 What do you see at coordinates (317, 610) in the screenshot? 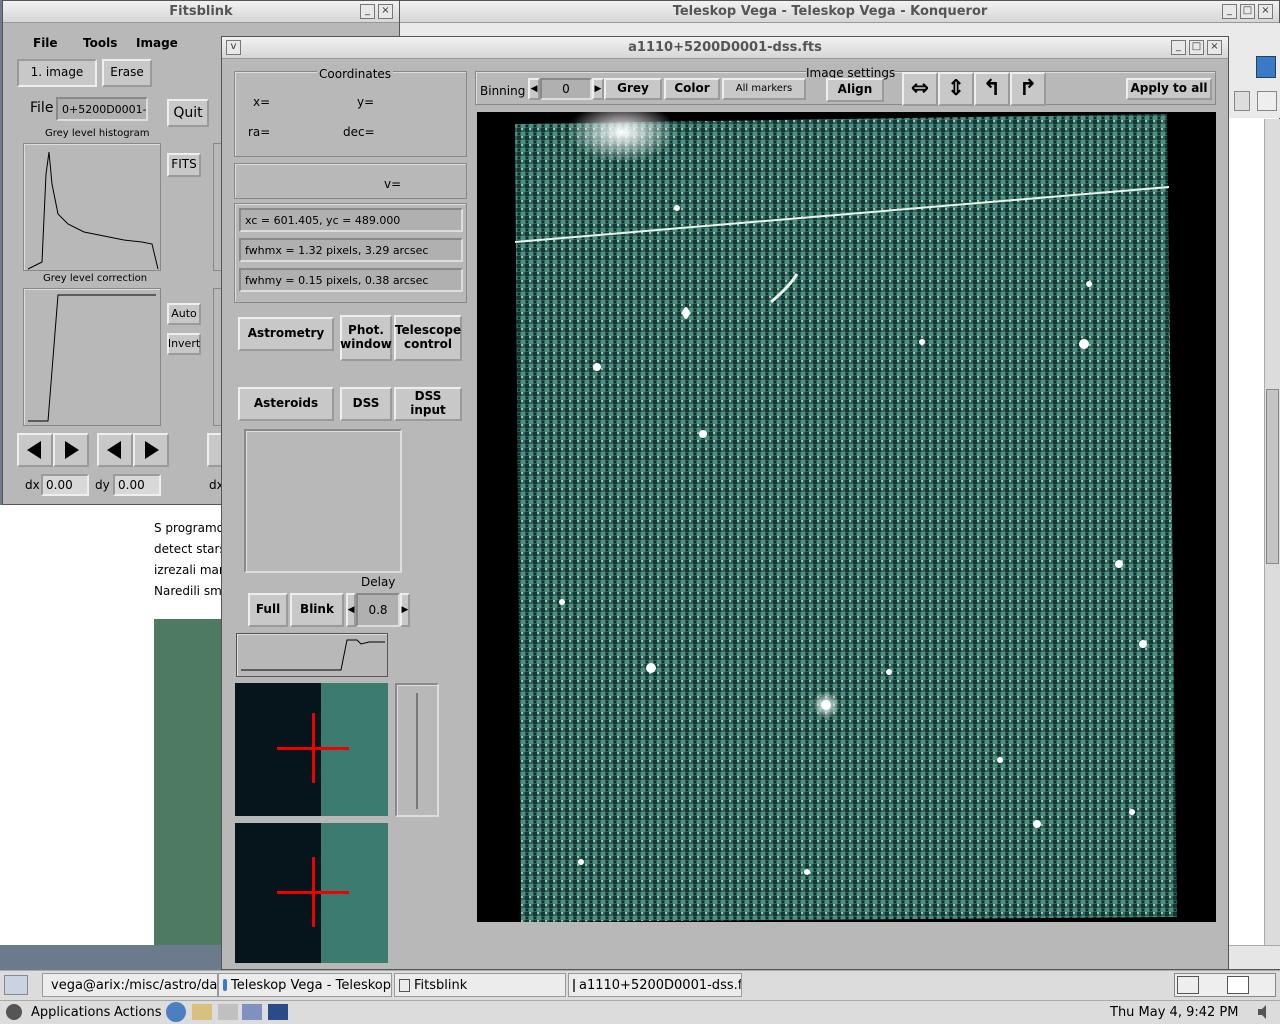
I see `blink-button: Blink` at bounding box center [317, 610].